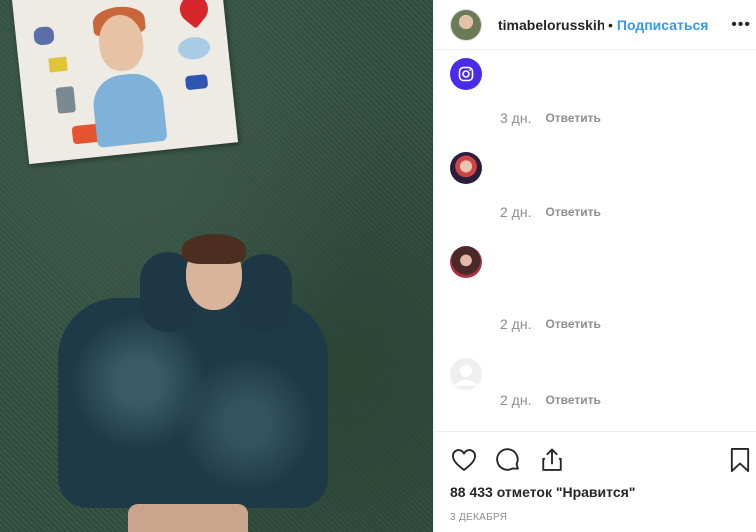  What do you see at coordinates (740, 460) in the screenshot?
I see `bookmark-icon` at bounding box center [740, 460].